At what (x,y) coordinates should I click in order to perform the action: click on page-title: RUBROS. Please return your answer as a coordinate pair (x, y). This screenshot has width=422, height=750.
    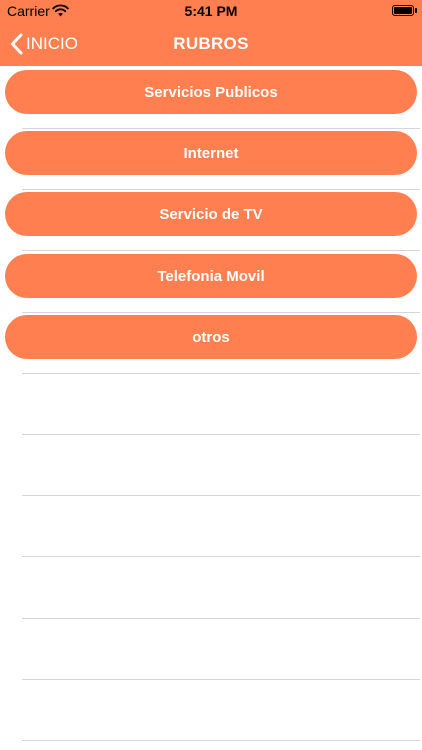
    Looking at the image, I should click on (211, 43).